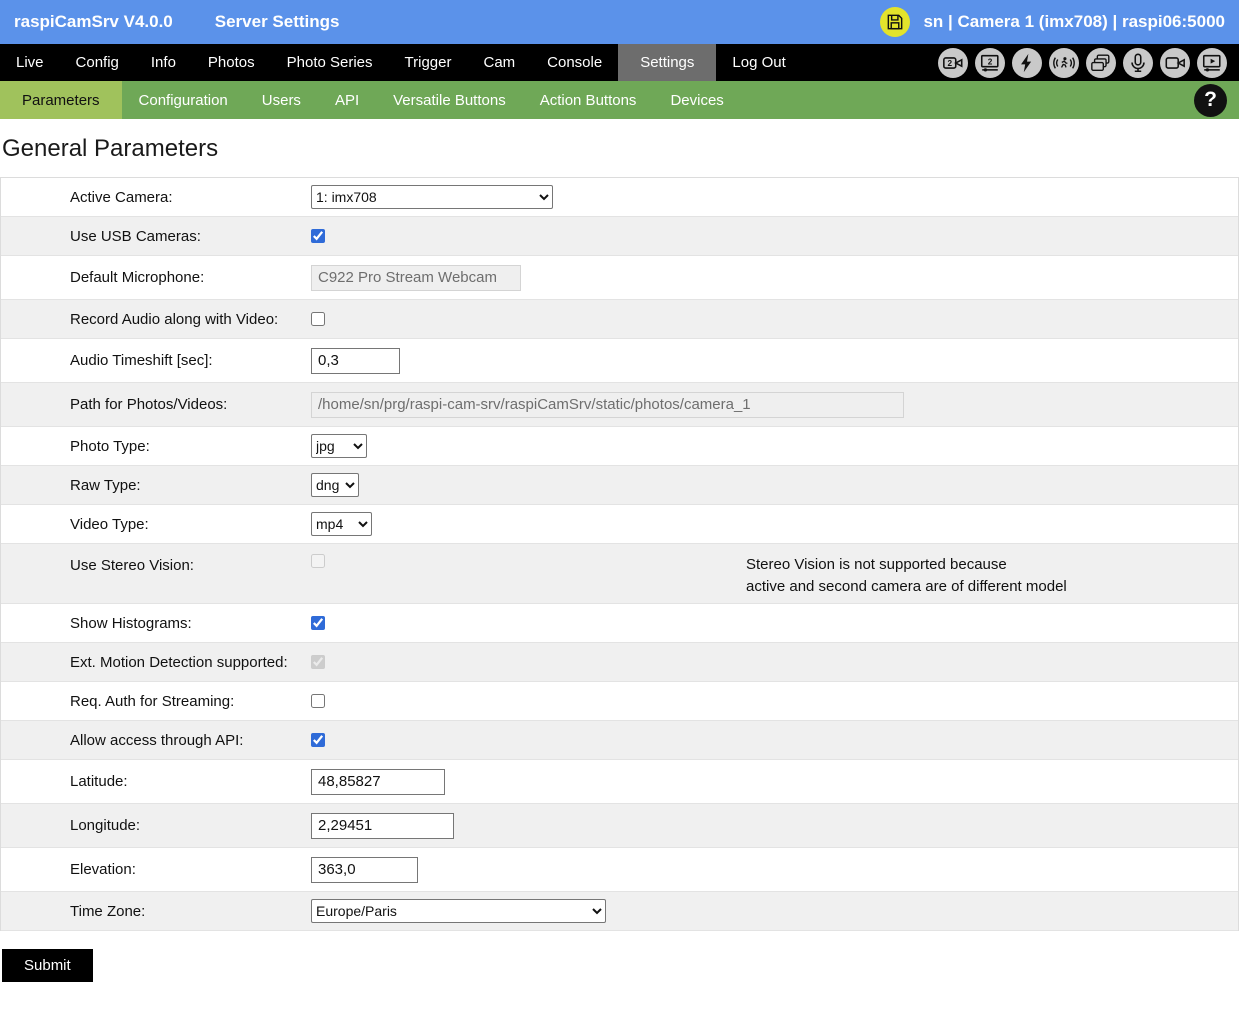 The height and width of the screenshot is (1018, 1239). Describe the element at coordinates (131, 623) in the screenshot. I see `show-histograms-label: Show Histograms:` at that location.